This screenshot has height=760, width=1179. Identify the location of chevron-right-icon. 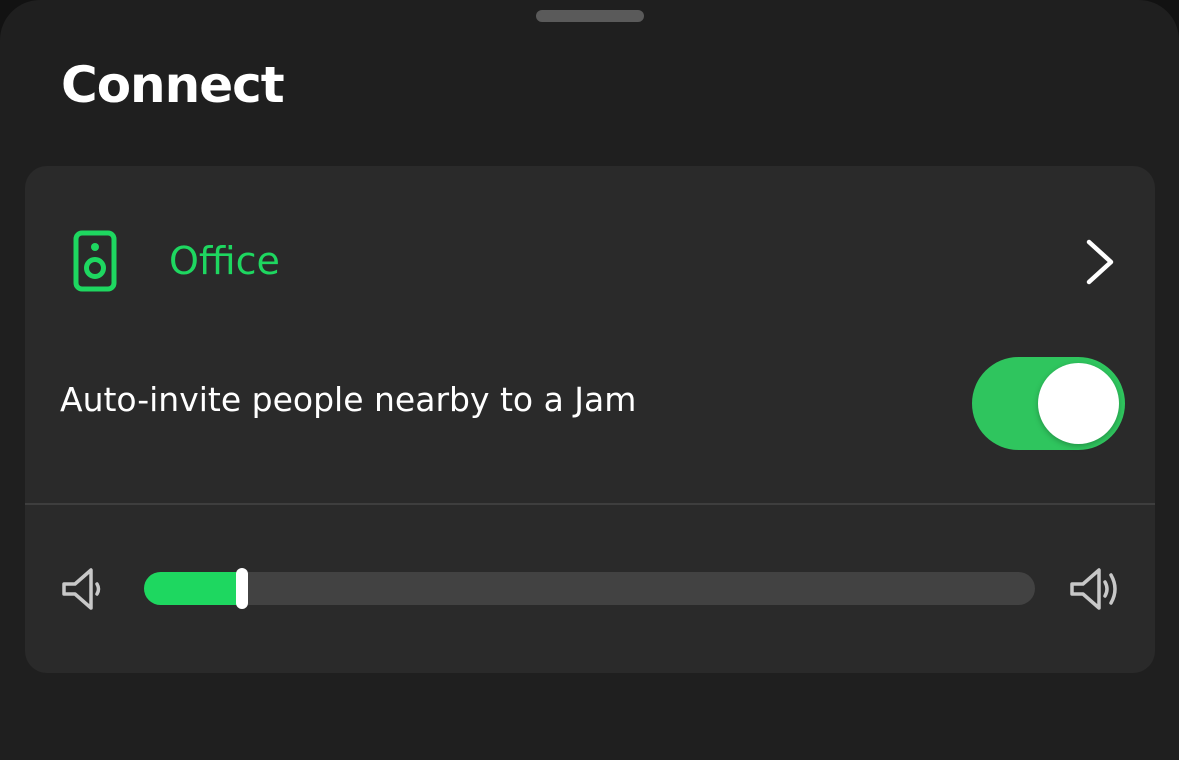
(1100, 262).